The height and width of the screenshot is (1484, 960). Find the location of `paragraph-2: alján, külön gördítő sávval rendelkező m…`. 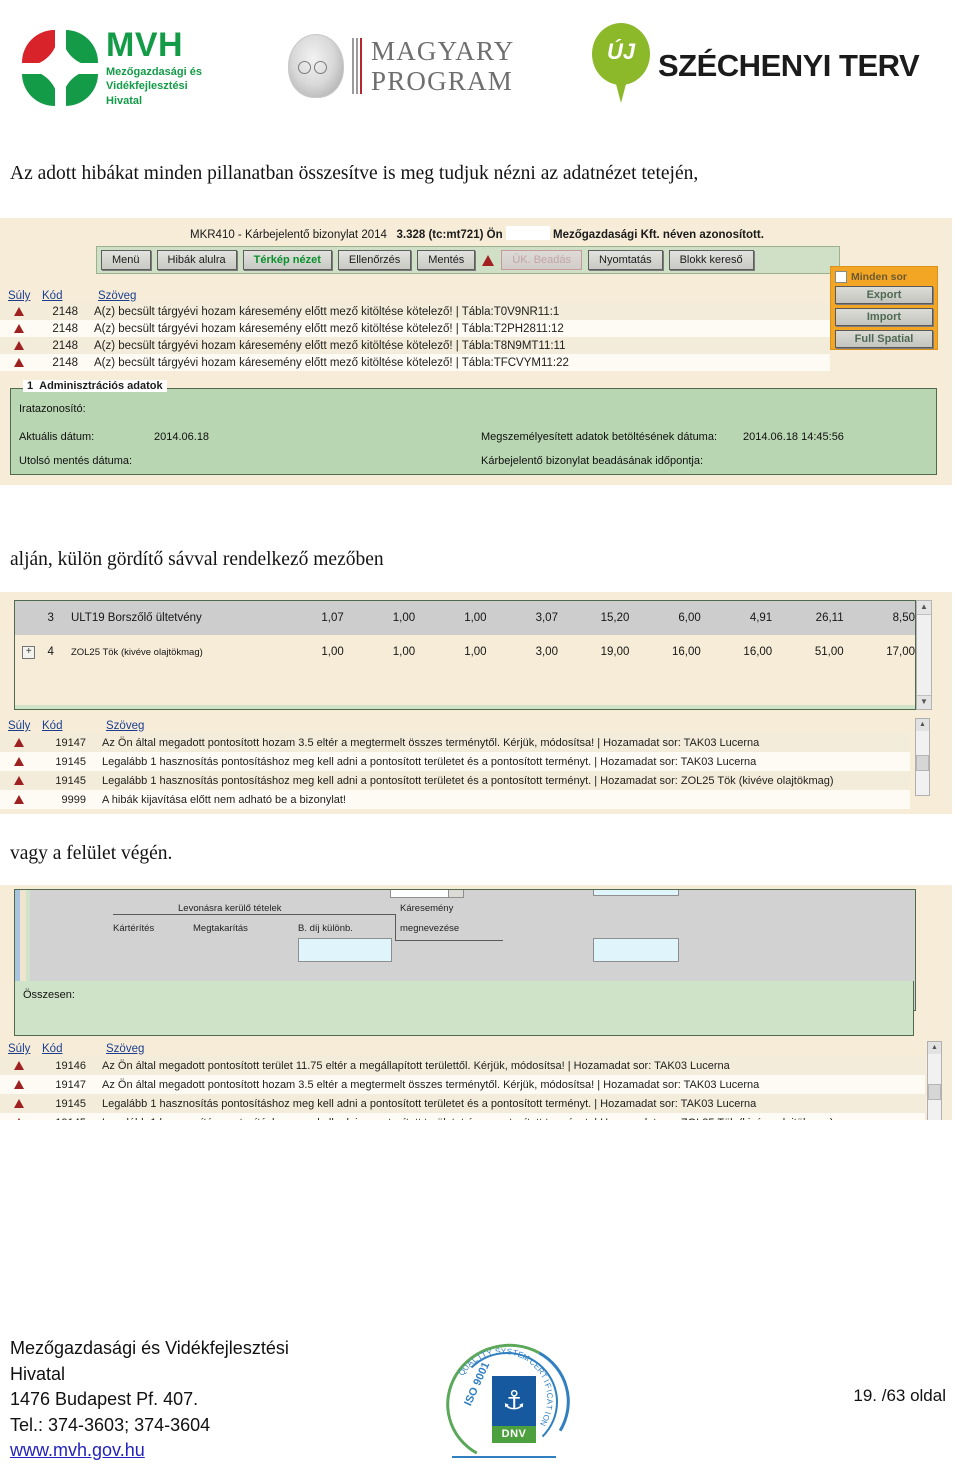

paragraph-2: alján, külön gördítő sávval rendelkező m… is located at coordinates (197, 559).